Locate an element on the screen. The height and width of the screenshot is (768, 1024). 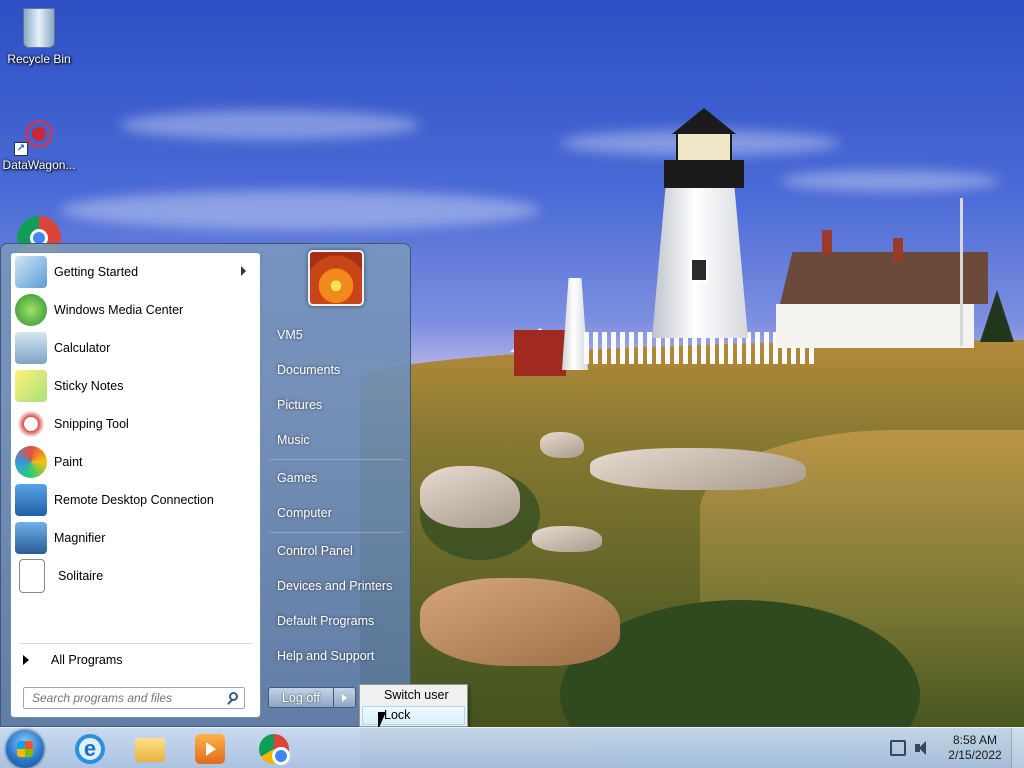
menu-item-label: Switch user is located at coordinates (416, 695).